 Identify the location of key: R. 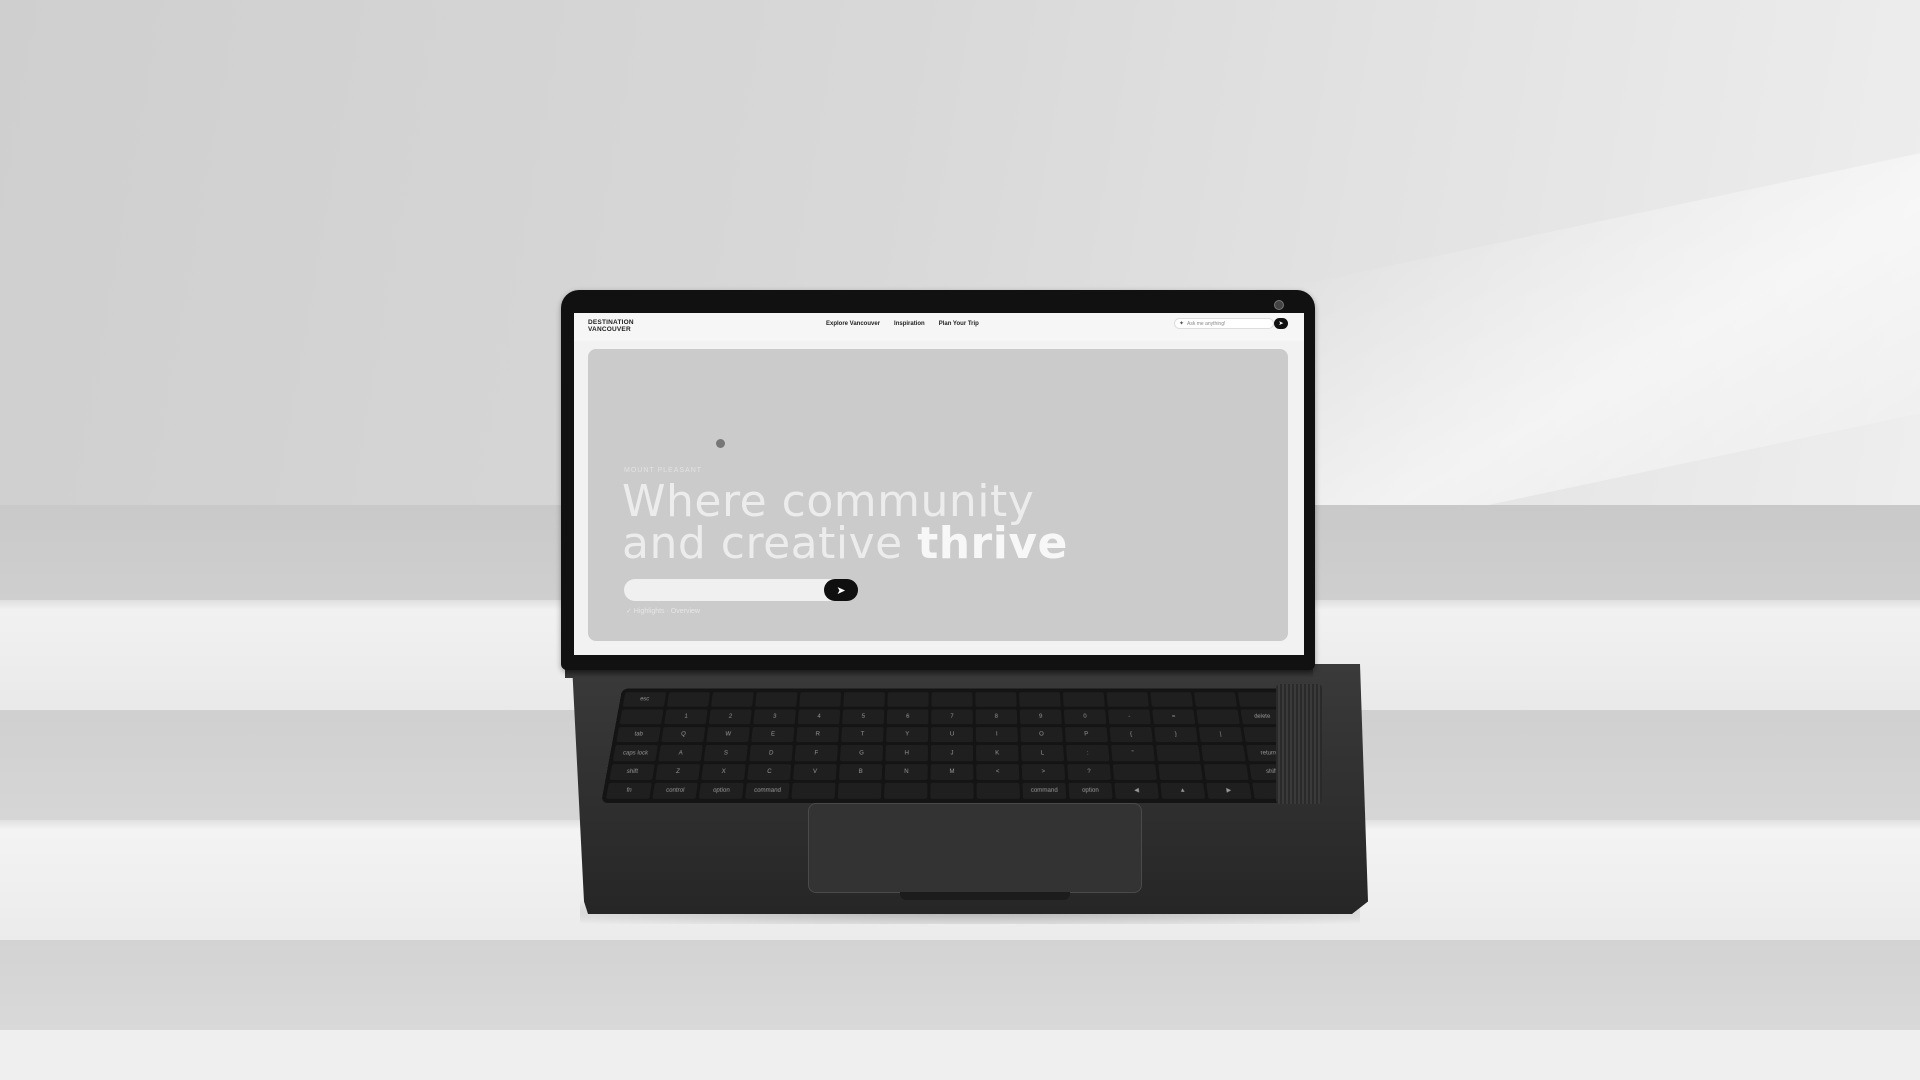
(818, 735).